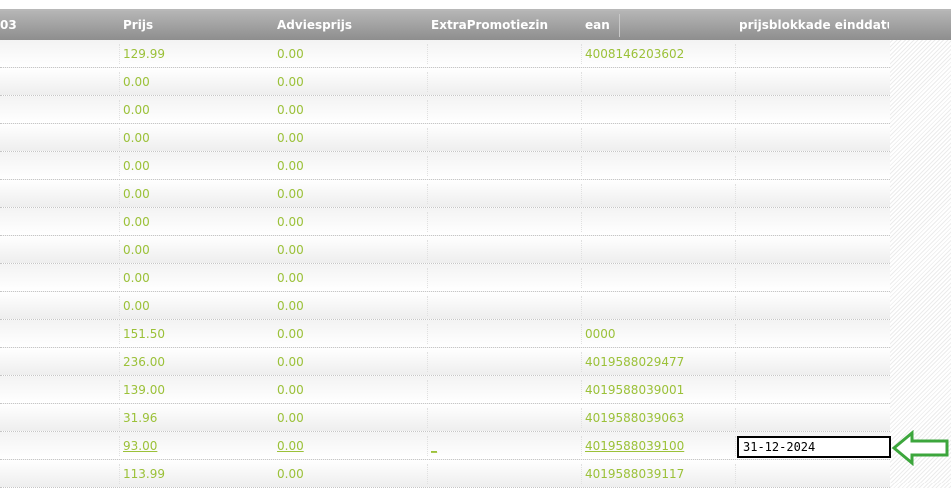 This screenshot has height=488, width=951. What do you see at coordinates (352, 25) in the screenshot?
I see `column-header-adviesprijs: Adviesprijs` at bounding box center [352, 25].